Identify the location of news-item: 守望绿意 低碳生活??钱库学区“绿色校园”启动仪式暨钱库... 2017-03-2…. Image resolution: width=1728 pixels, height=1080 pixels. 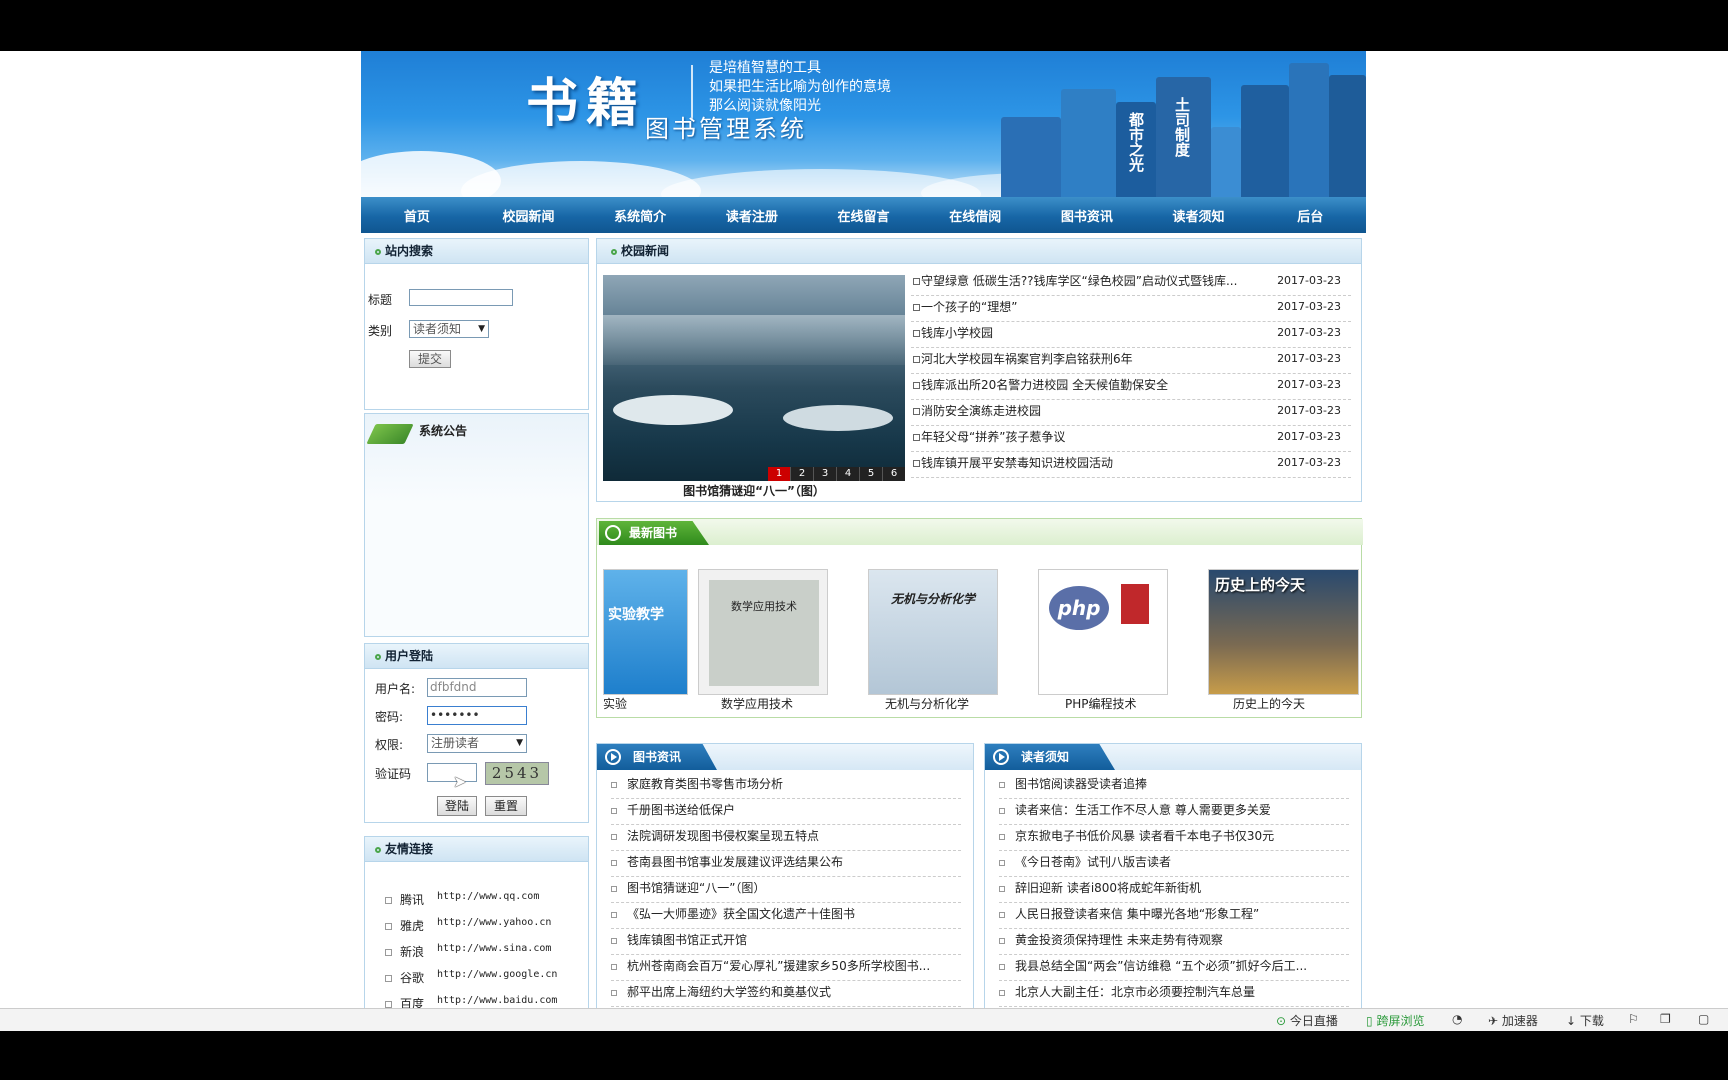
(1131, 282).